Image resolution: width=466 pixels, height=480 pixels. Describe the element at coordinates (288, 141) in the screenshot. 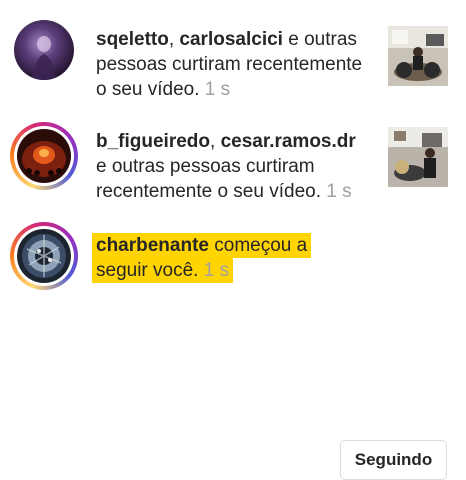

I see `username-link: cesar.ramos.dr` at that location.